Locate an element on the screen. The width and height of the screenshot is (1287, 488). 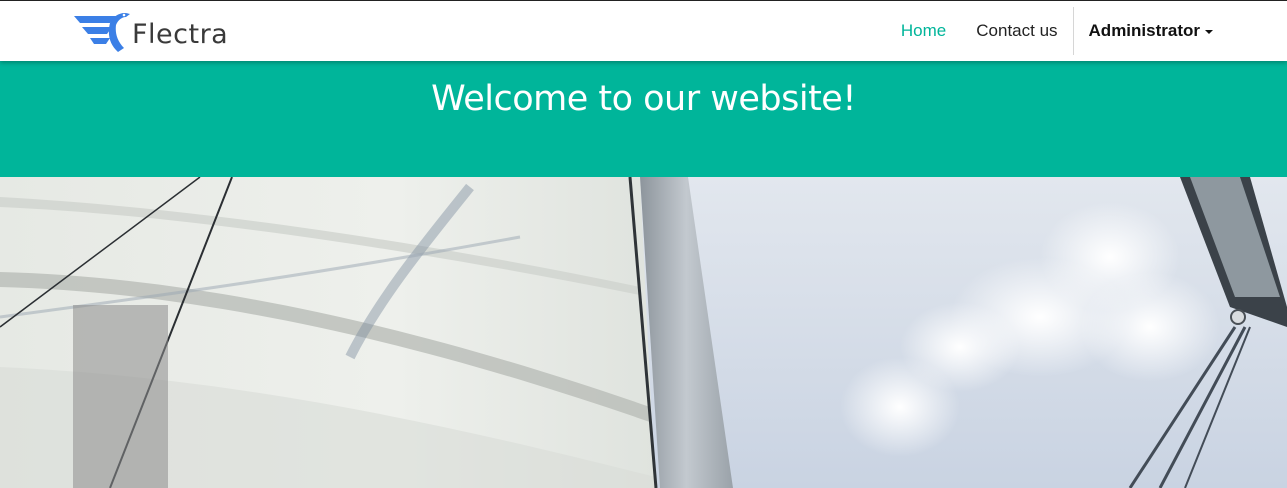
user-menu-dropdown: Administrator is located at coordinates (1180, 31).